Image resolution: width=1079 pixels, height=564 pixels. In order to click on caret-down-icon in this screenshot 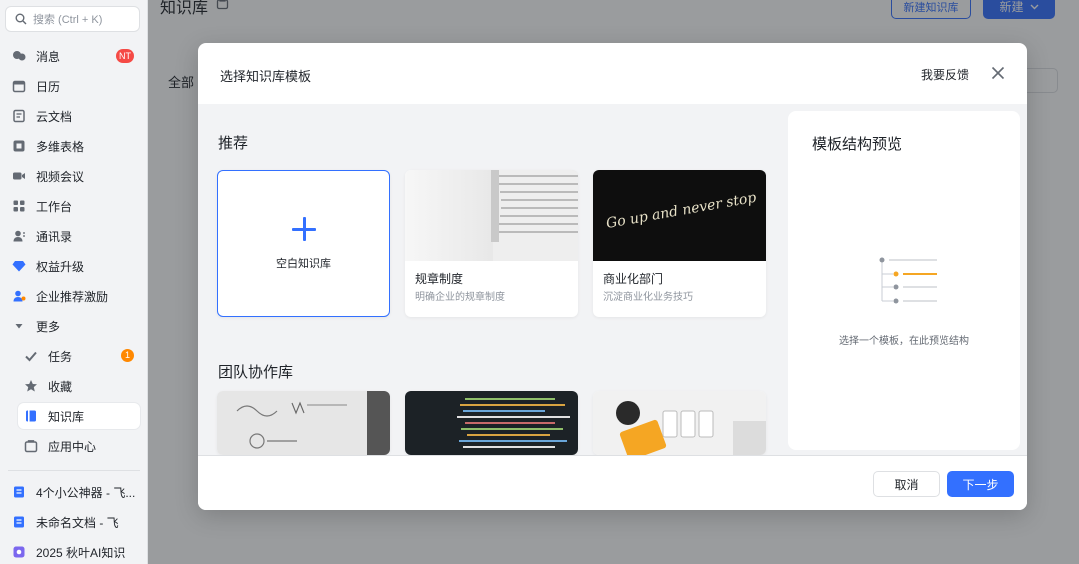, I will do `click(19, 326)`.